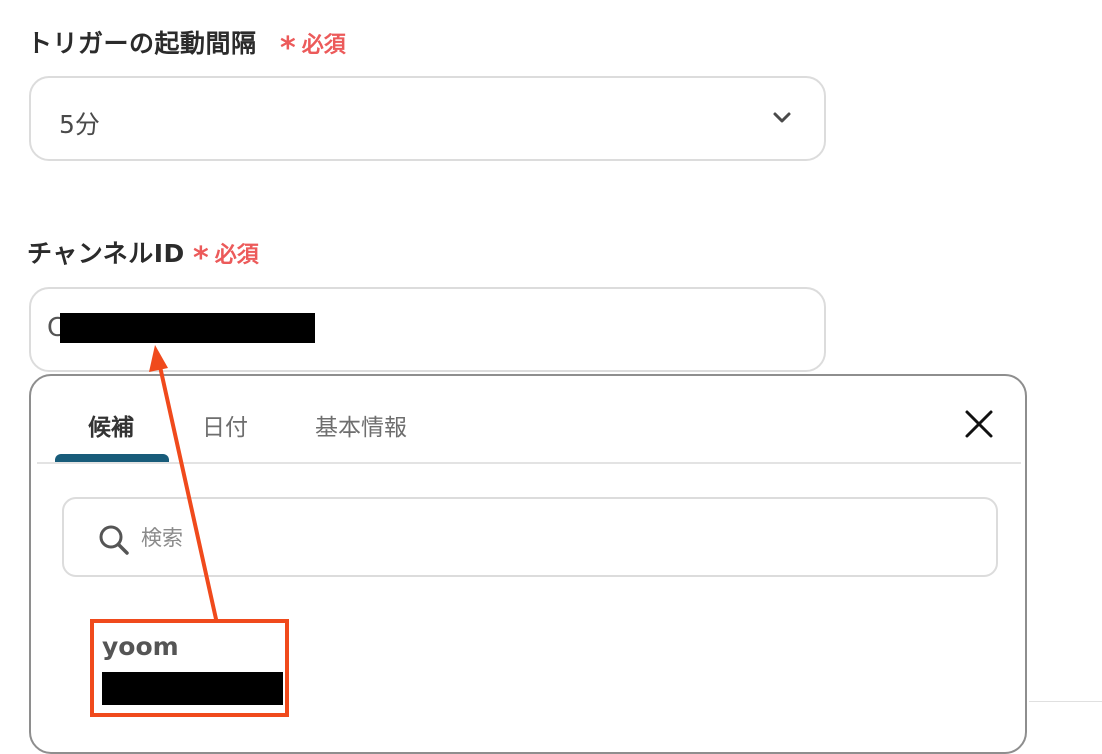 The image size is (1102, 754). Describe the element at coordinates (114, 540) in the screenshot. I see `search-icon` at that location.